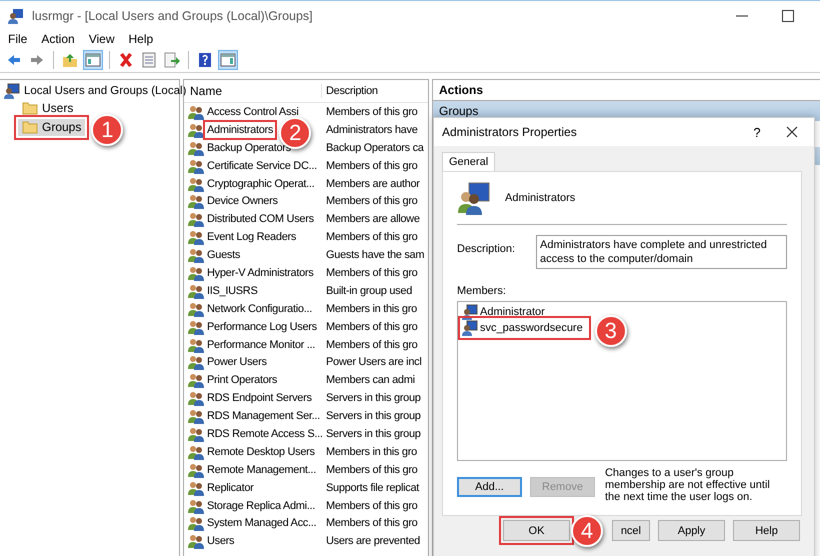 The image size is (820, 556). What do you see at coordinates (237, 362) in the screenshot?
I see `group-name: Power Users` at bounding box center [237, 362].